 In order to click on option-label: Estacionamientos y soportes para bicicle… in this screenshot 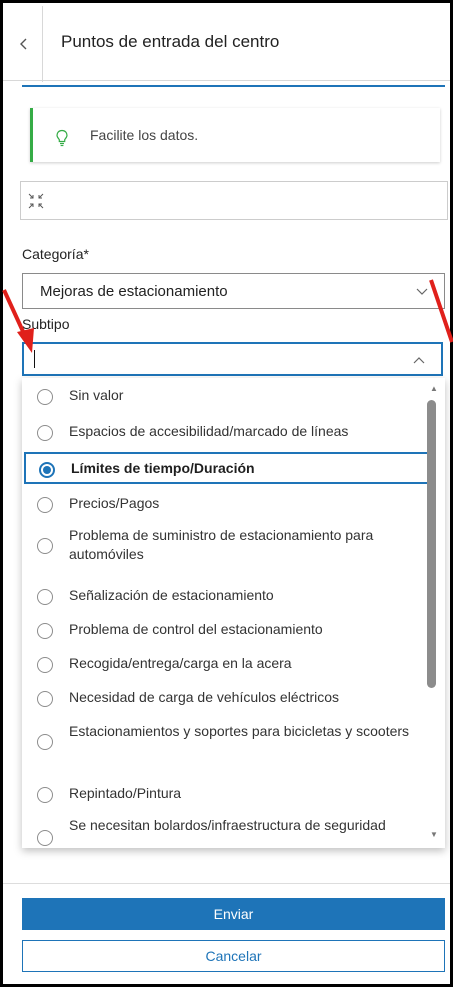, I will do `click(239, 731)`.